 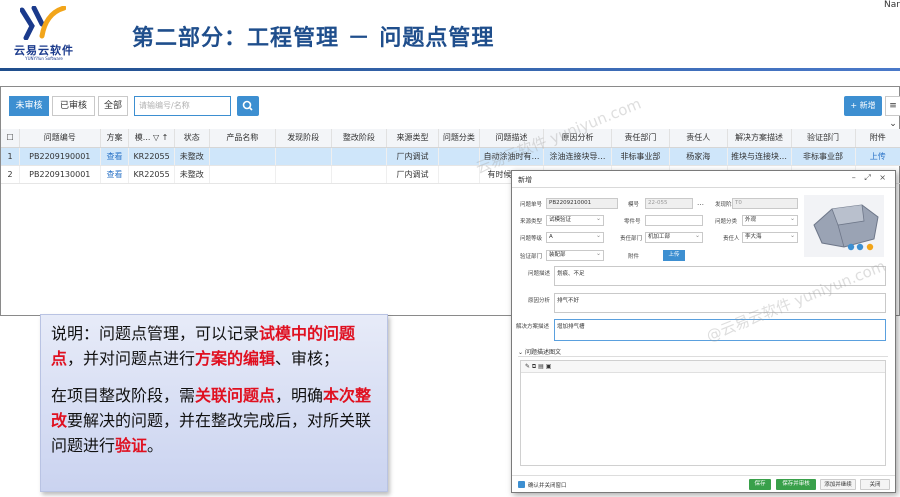 What do you see at coordinates (113, 106) in the screenshot?
I see `filter-all: 全部` at bounding box center [113, 106].